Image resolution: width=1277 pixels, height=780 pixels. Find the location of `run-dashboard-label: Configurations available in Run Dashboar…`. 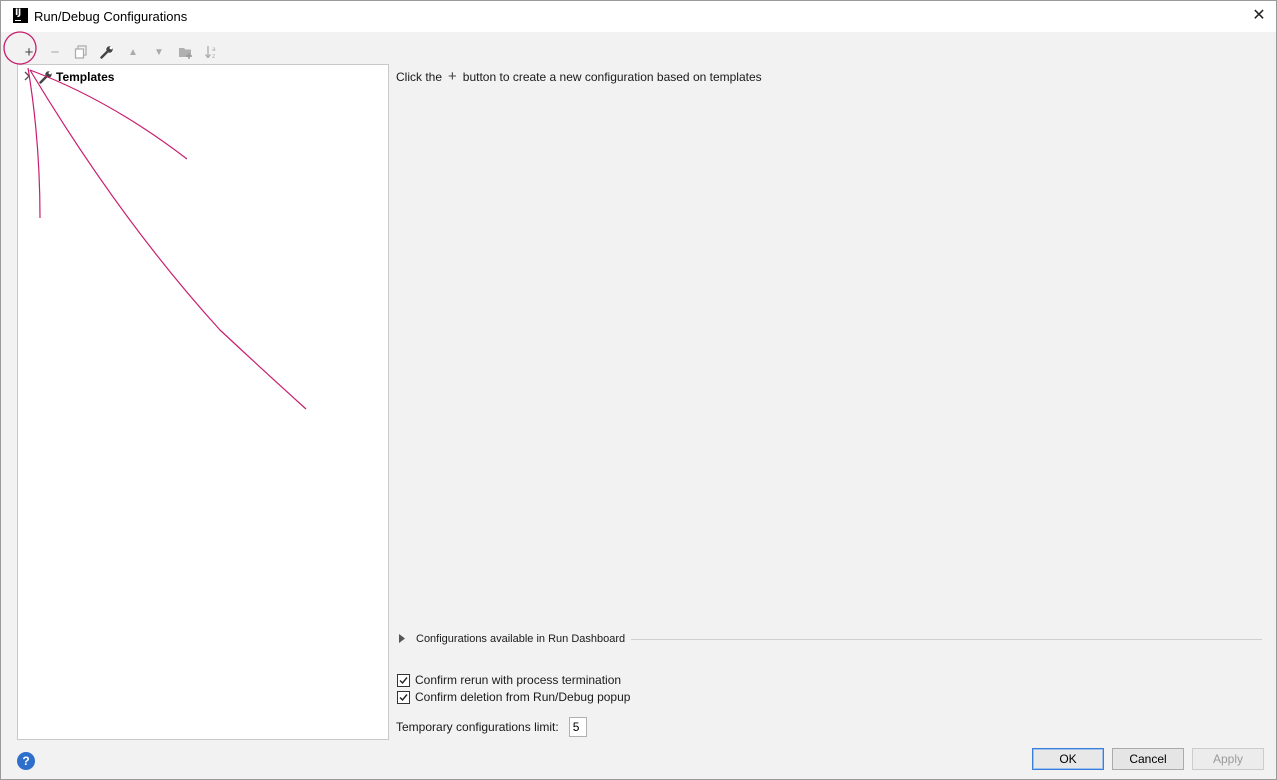

run-dashboard-label: Configurations available in Run Dashboar… is located at coordinates (521, 639).